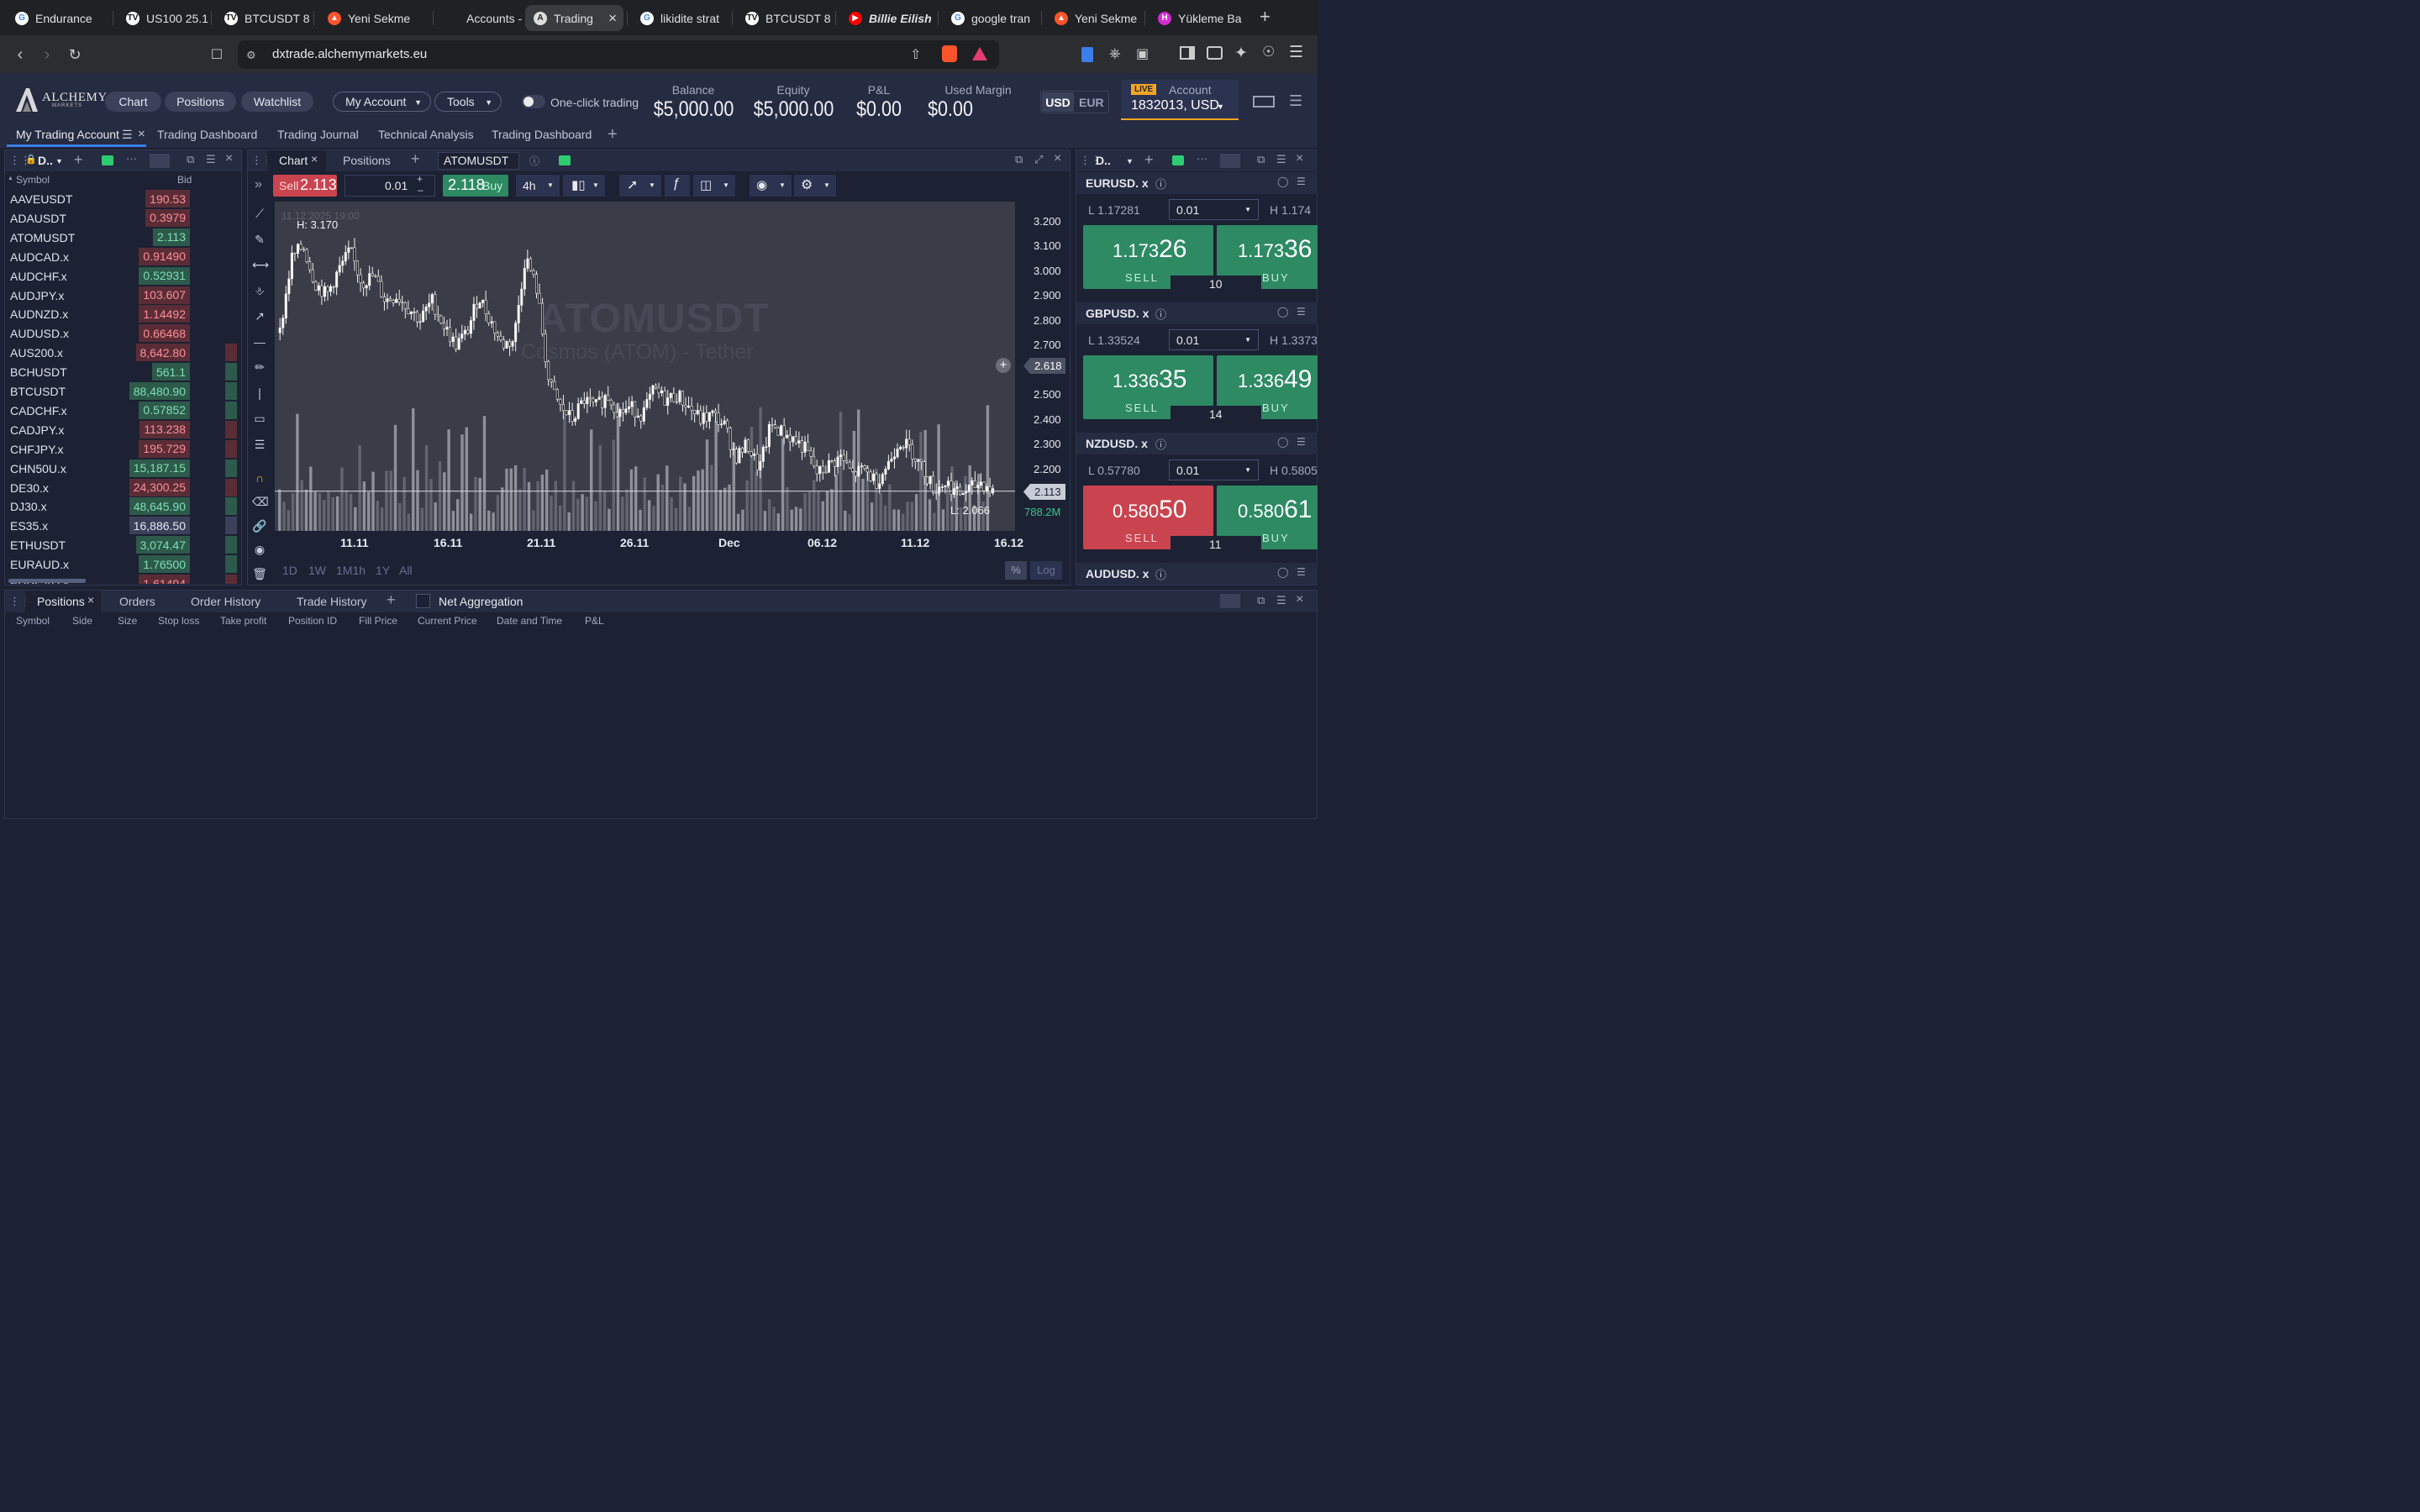 Image resolution: width=2420 pixels, height=1512 pixels. What do you see at coordinates (426, 134) in the screenshot?
I see `workspace-tab-technical-analysis: Technical Analysis` at bounding box center [426, 134].